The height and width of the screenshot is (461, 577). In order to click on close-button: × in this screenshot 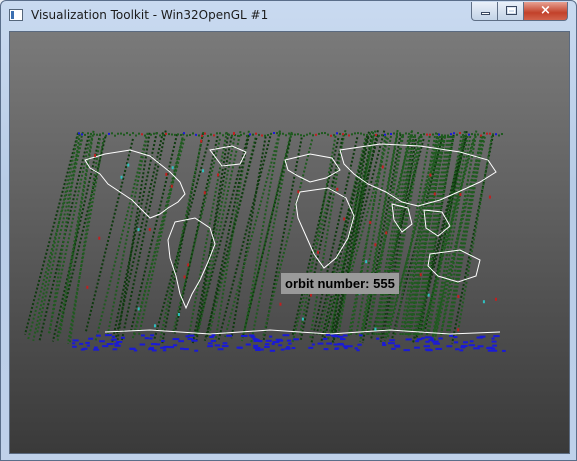, I will do `click(545, 11)`.